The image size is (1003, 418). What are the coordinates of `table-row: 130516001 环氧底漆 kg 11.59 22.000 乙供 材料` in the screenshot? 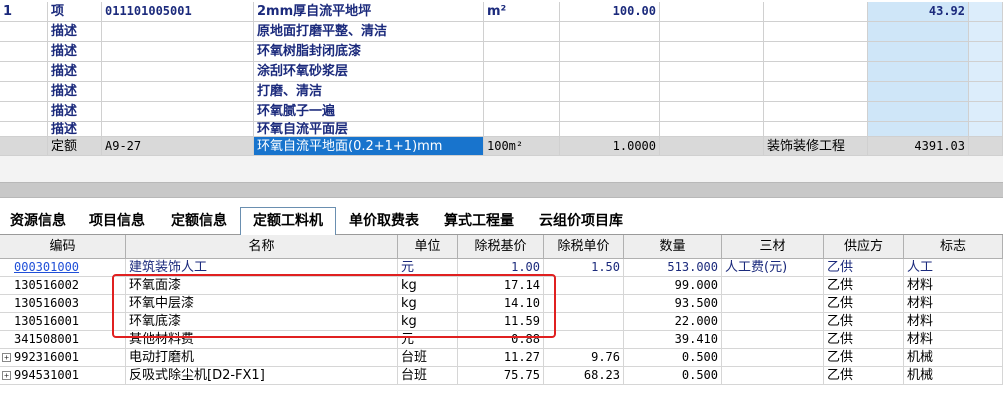 It's located at (501, 322).